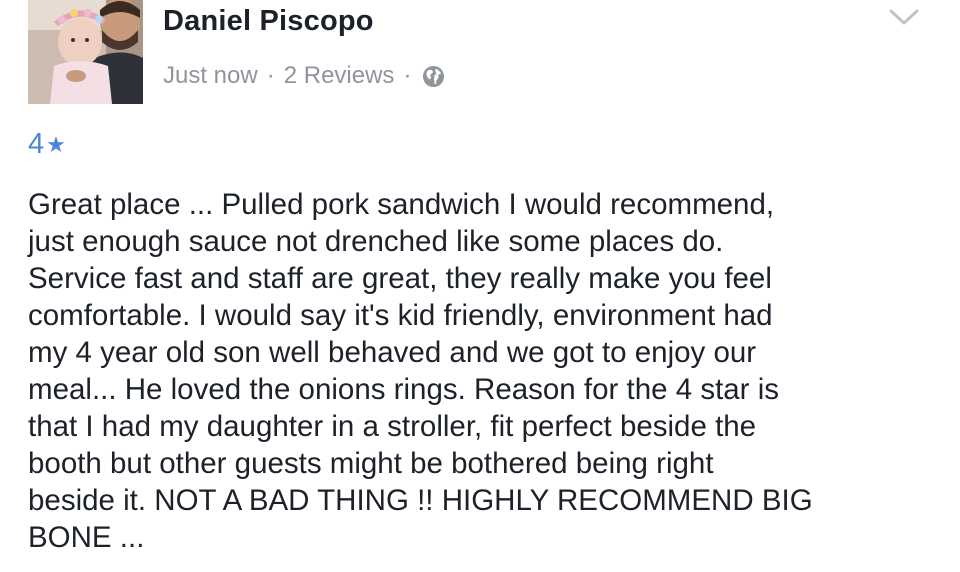 The image size is (960, 572). What do you see at coordinates (210, 76) in the screenshot?
I see `timestamp: Just now` at bounding box center [210, 76].